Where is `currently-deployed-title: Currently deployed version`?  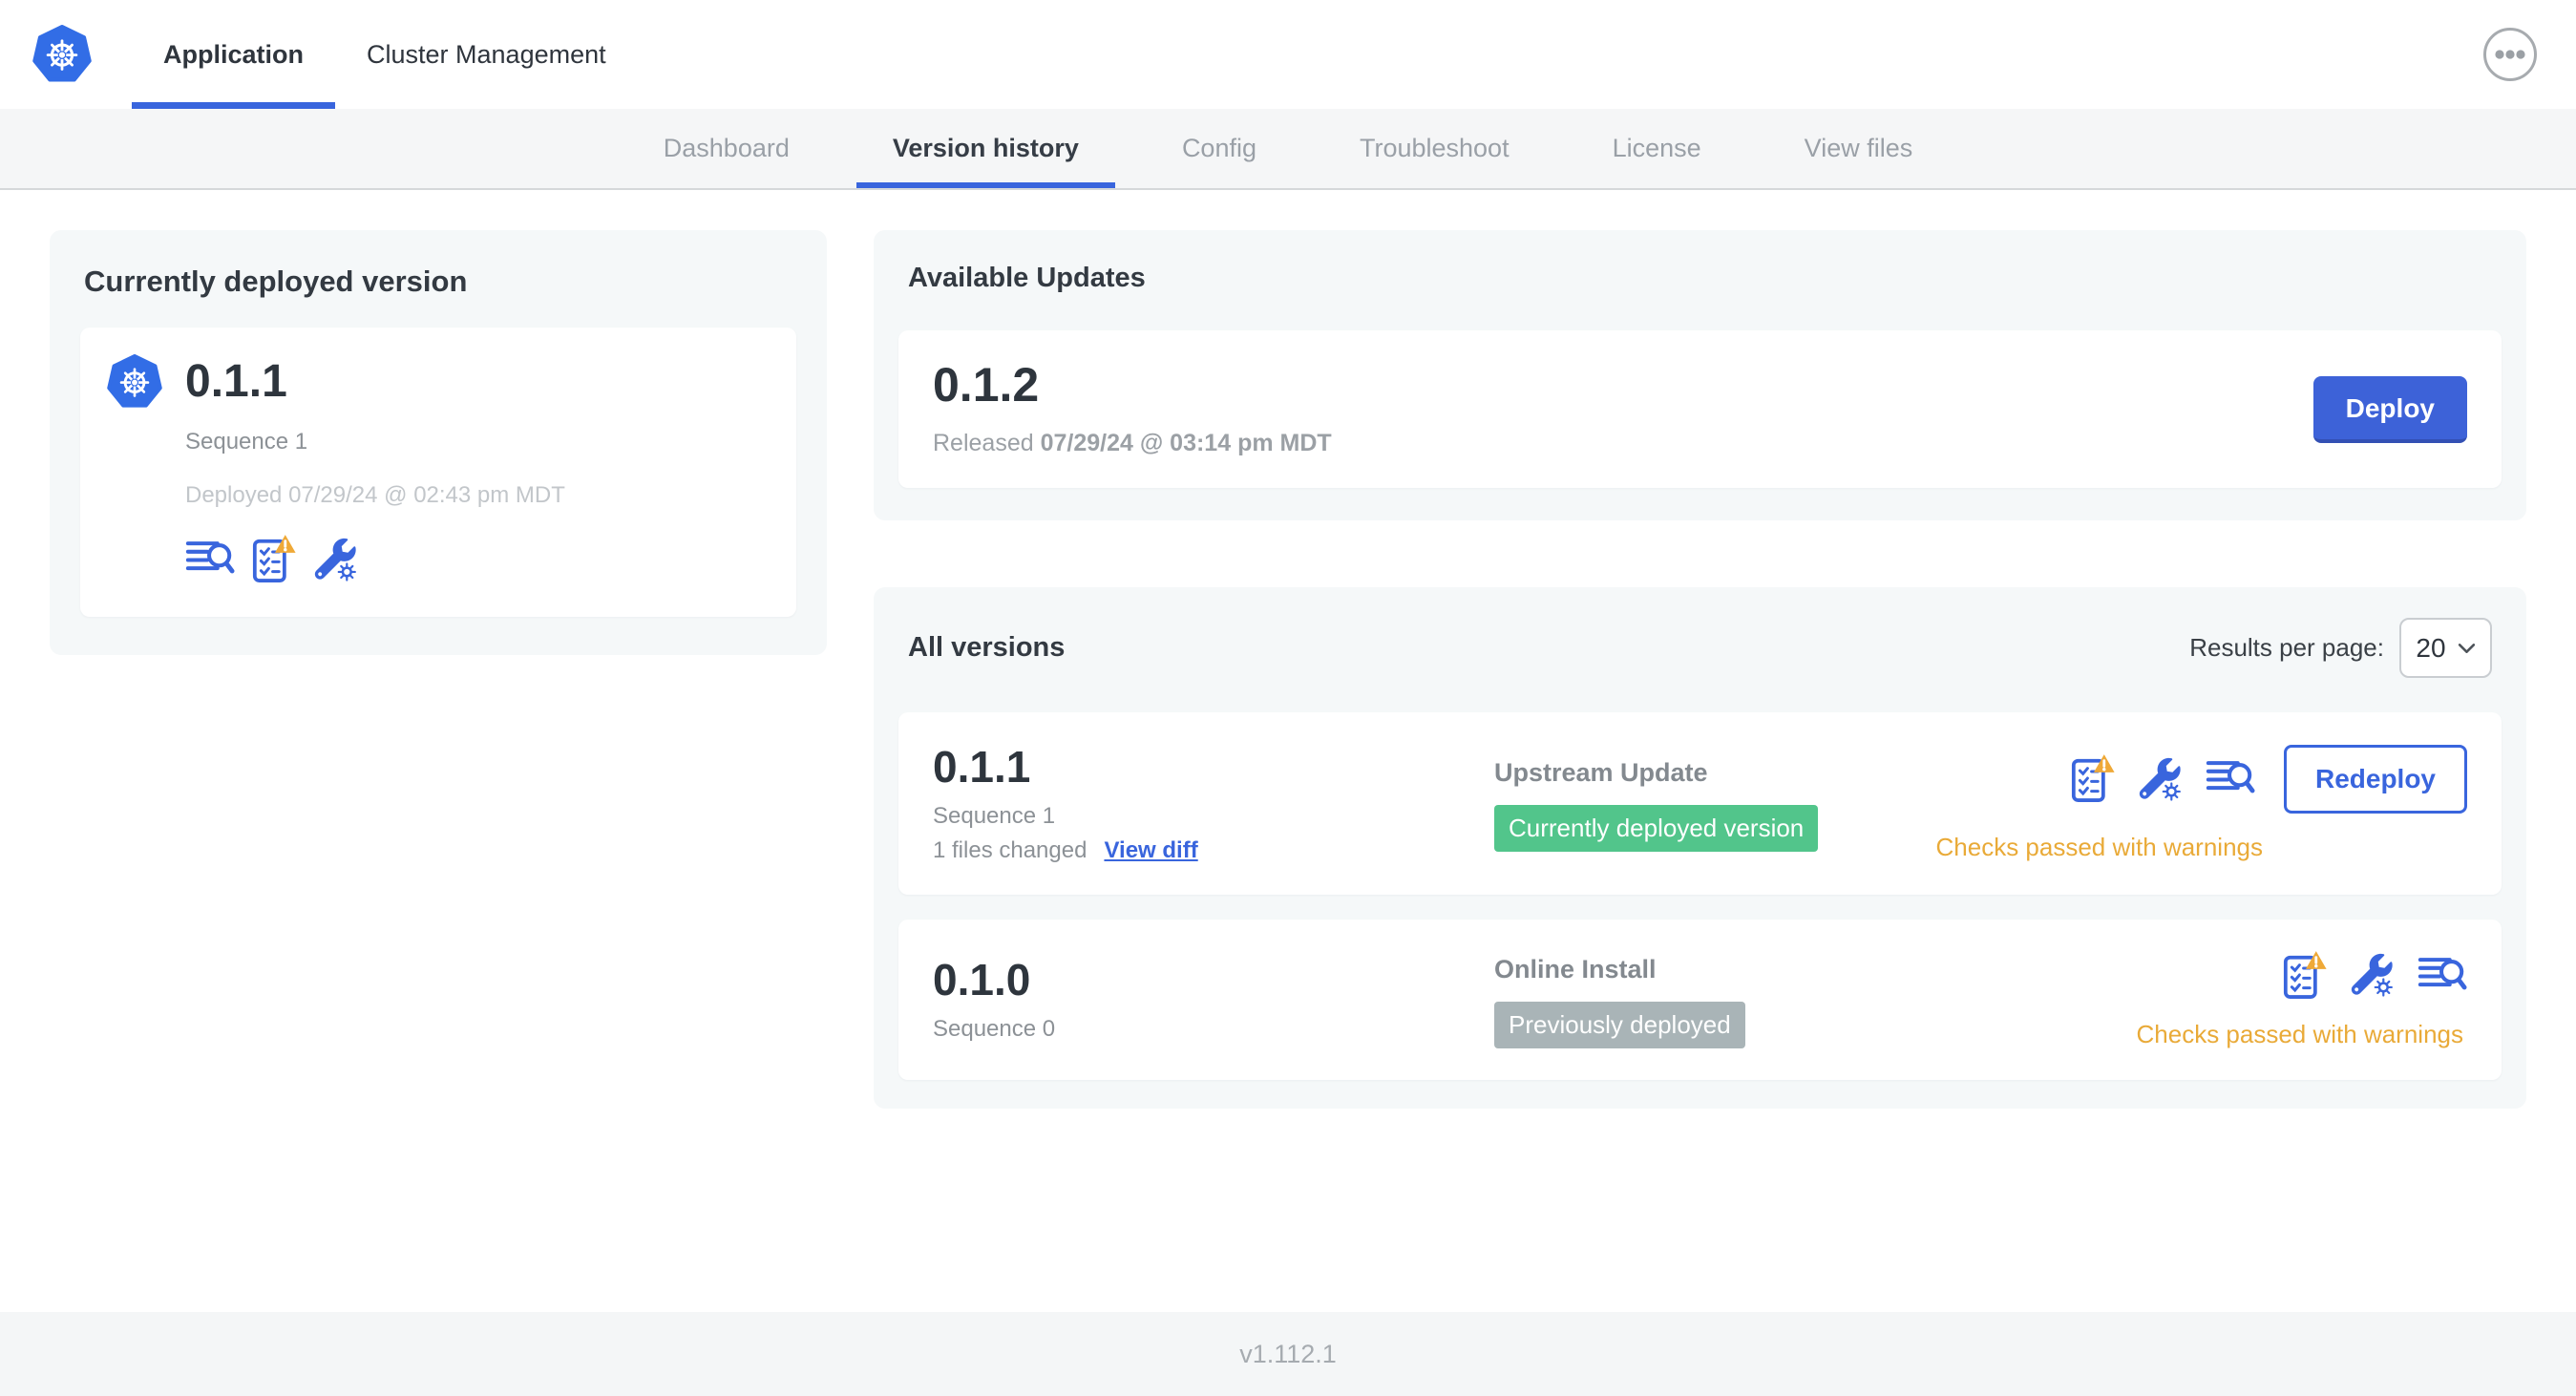
currently-deployed-title: Currently deployed version is located at coordinates (276, 281).